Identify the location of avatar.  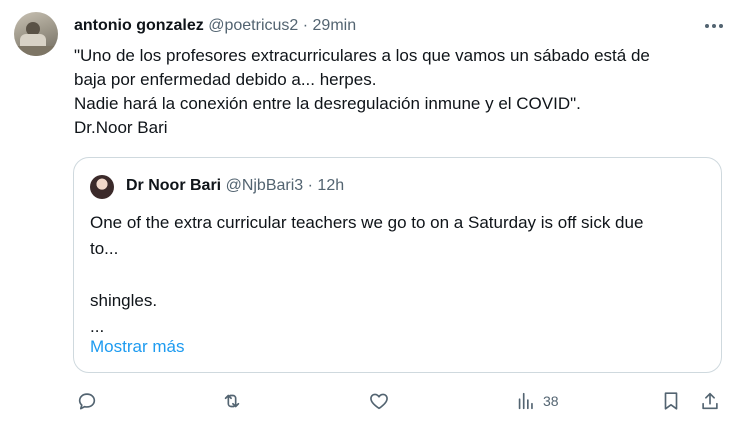
(36, 34).